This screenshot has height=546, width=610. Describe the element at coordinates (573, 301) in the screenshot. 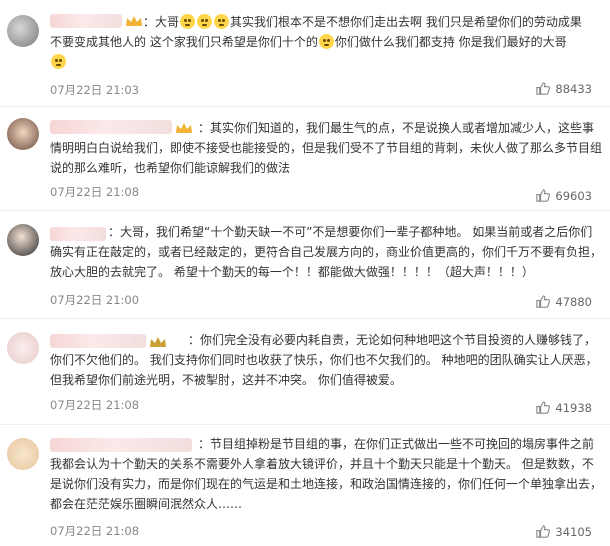

I see `like-count: 47880` at that location.